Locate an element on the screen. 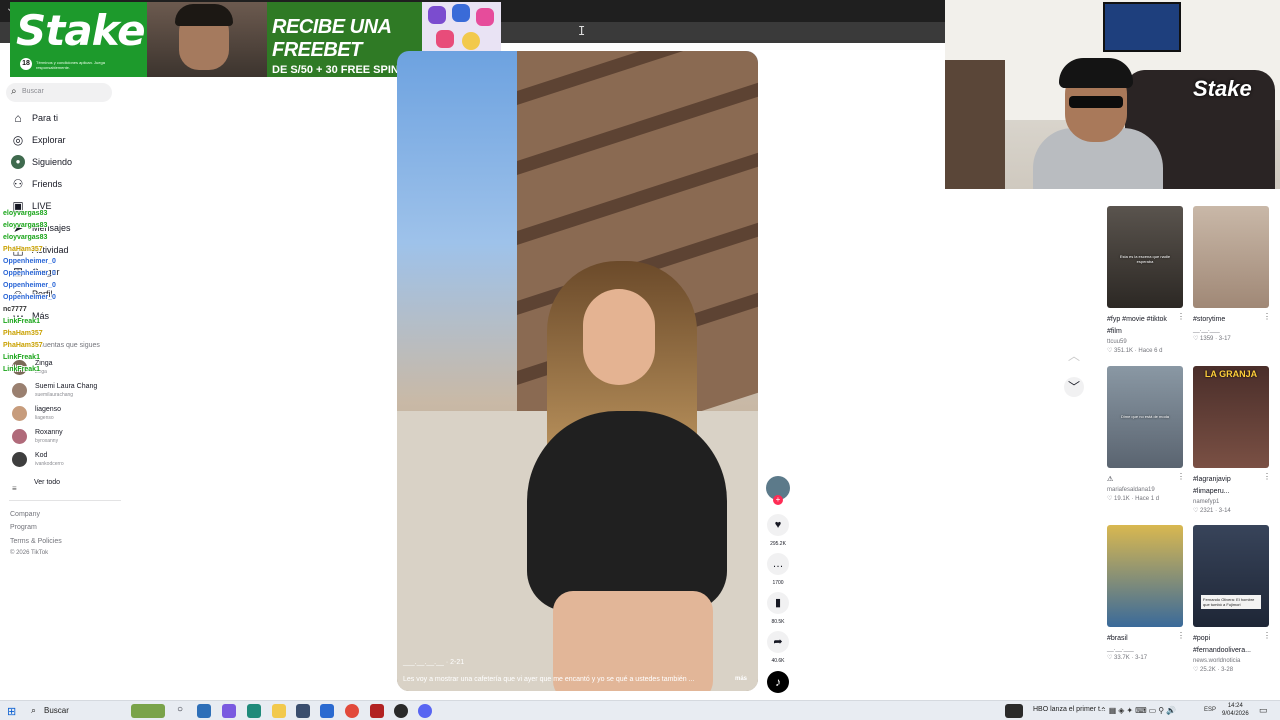  caption-more-button: más is located at coordinates (741, 679).